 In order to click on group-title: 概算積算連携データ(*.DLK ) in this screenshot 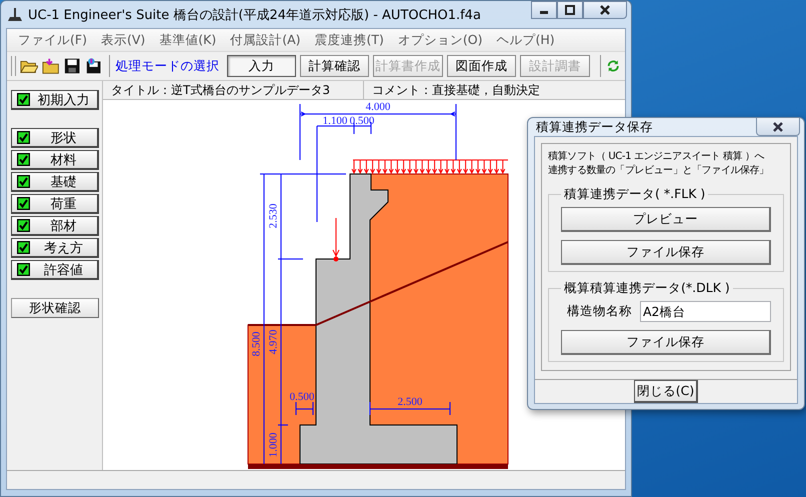, I will do `click(647, 288)`.